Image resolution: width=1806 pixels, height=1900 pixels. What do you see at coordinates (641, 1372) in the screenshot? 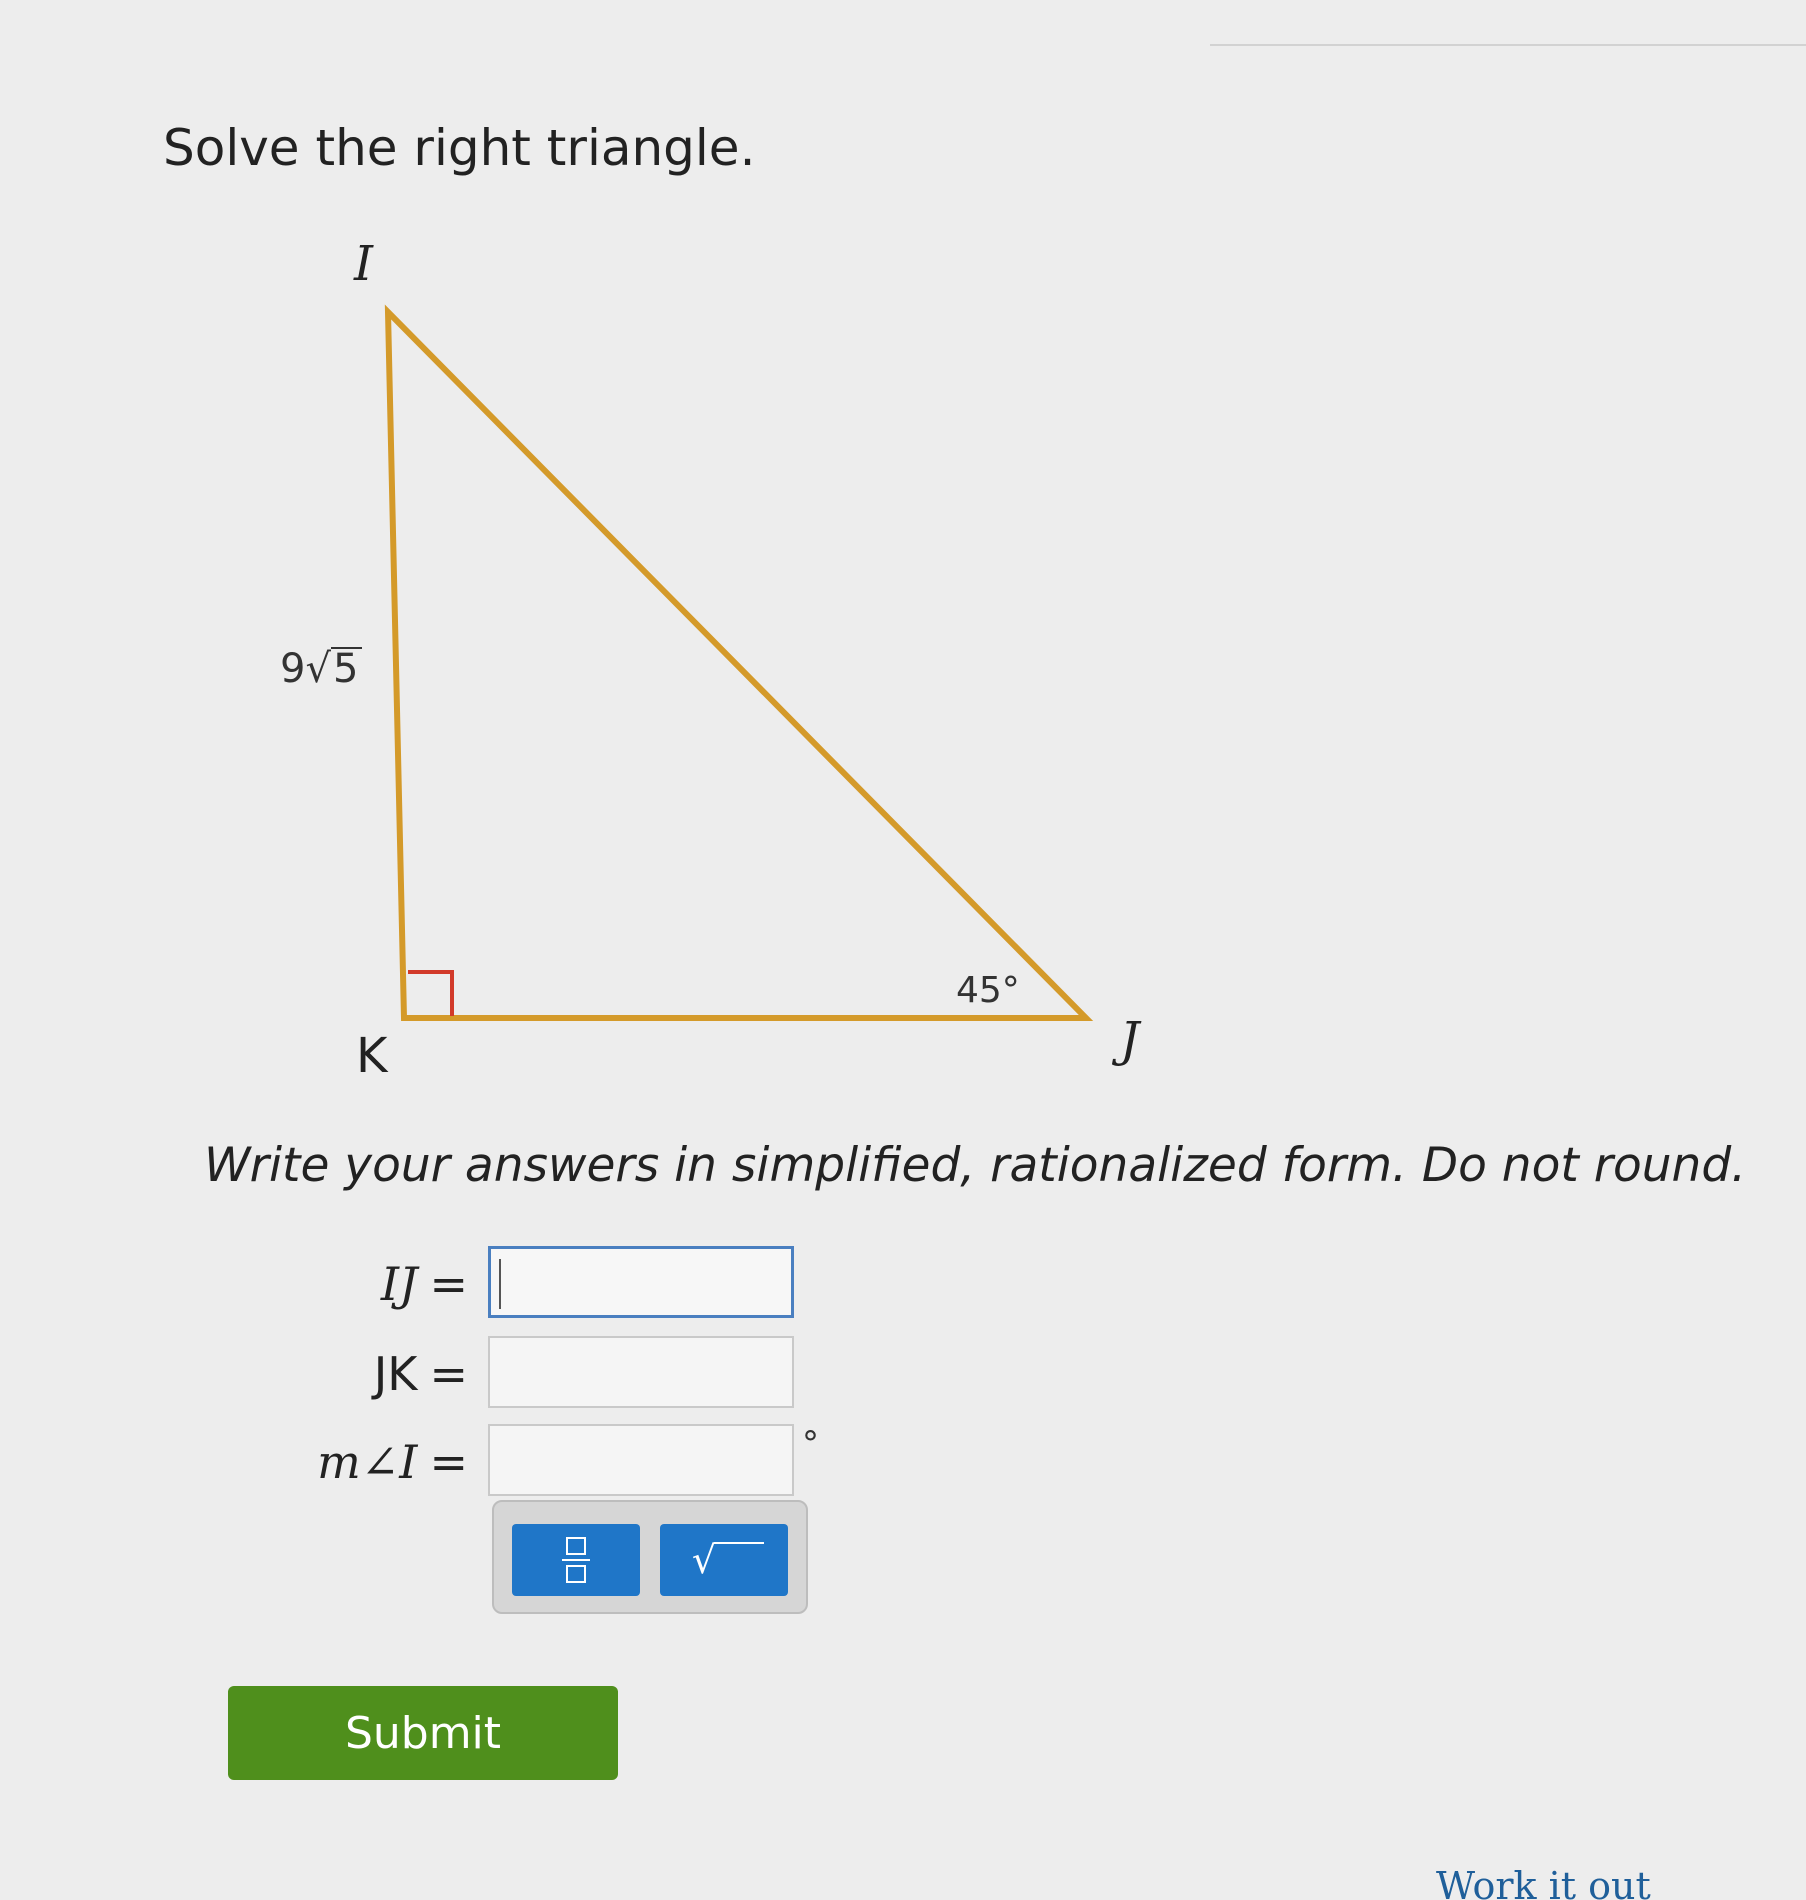
I see `jk-input` at bounding box center [641, 1372].